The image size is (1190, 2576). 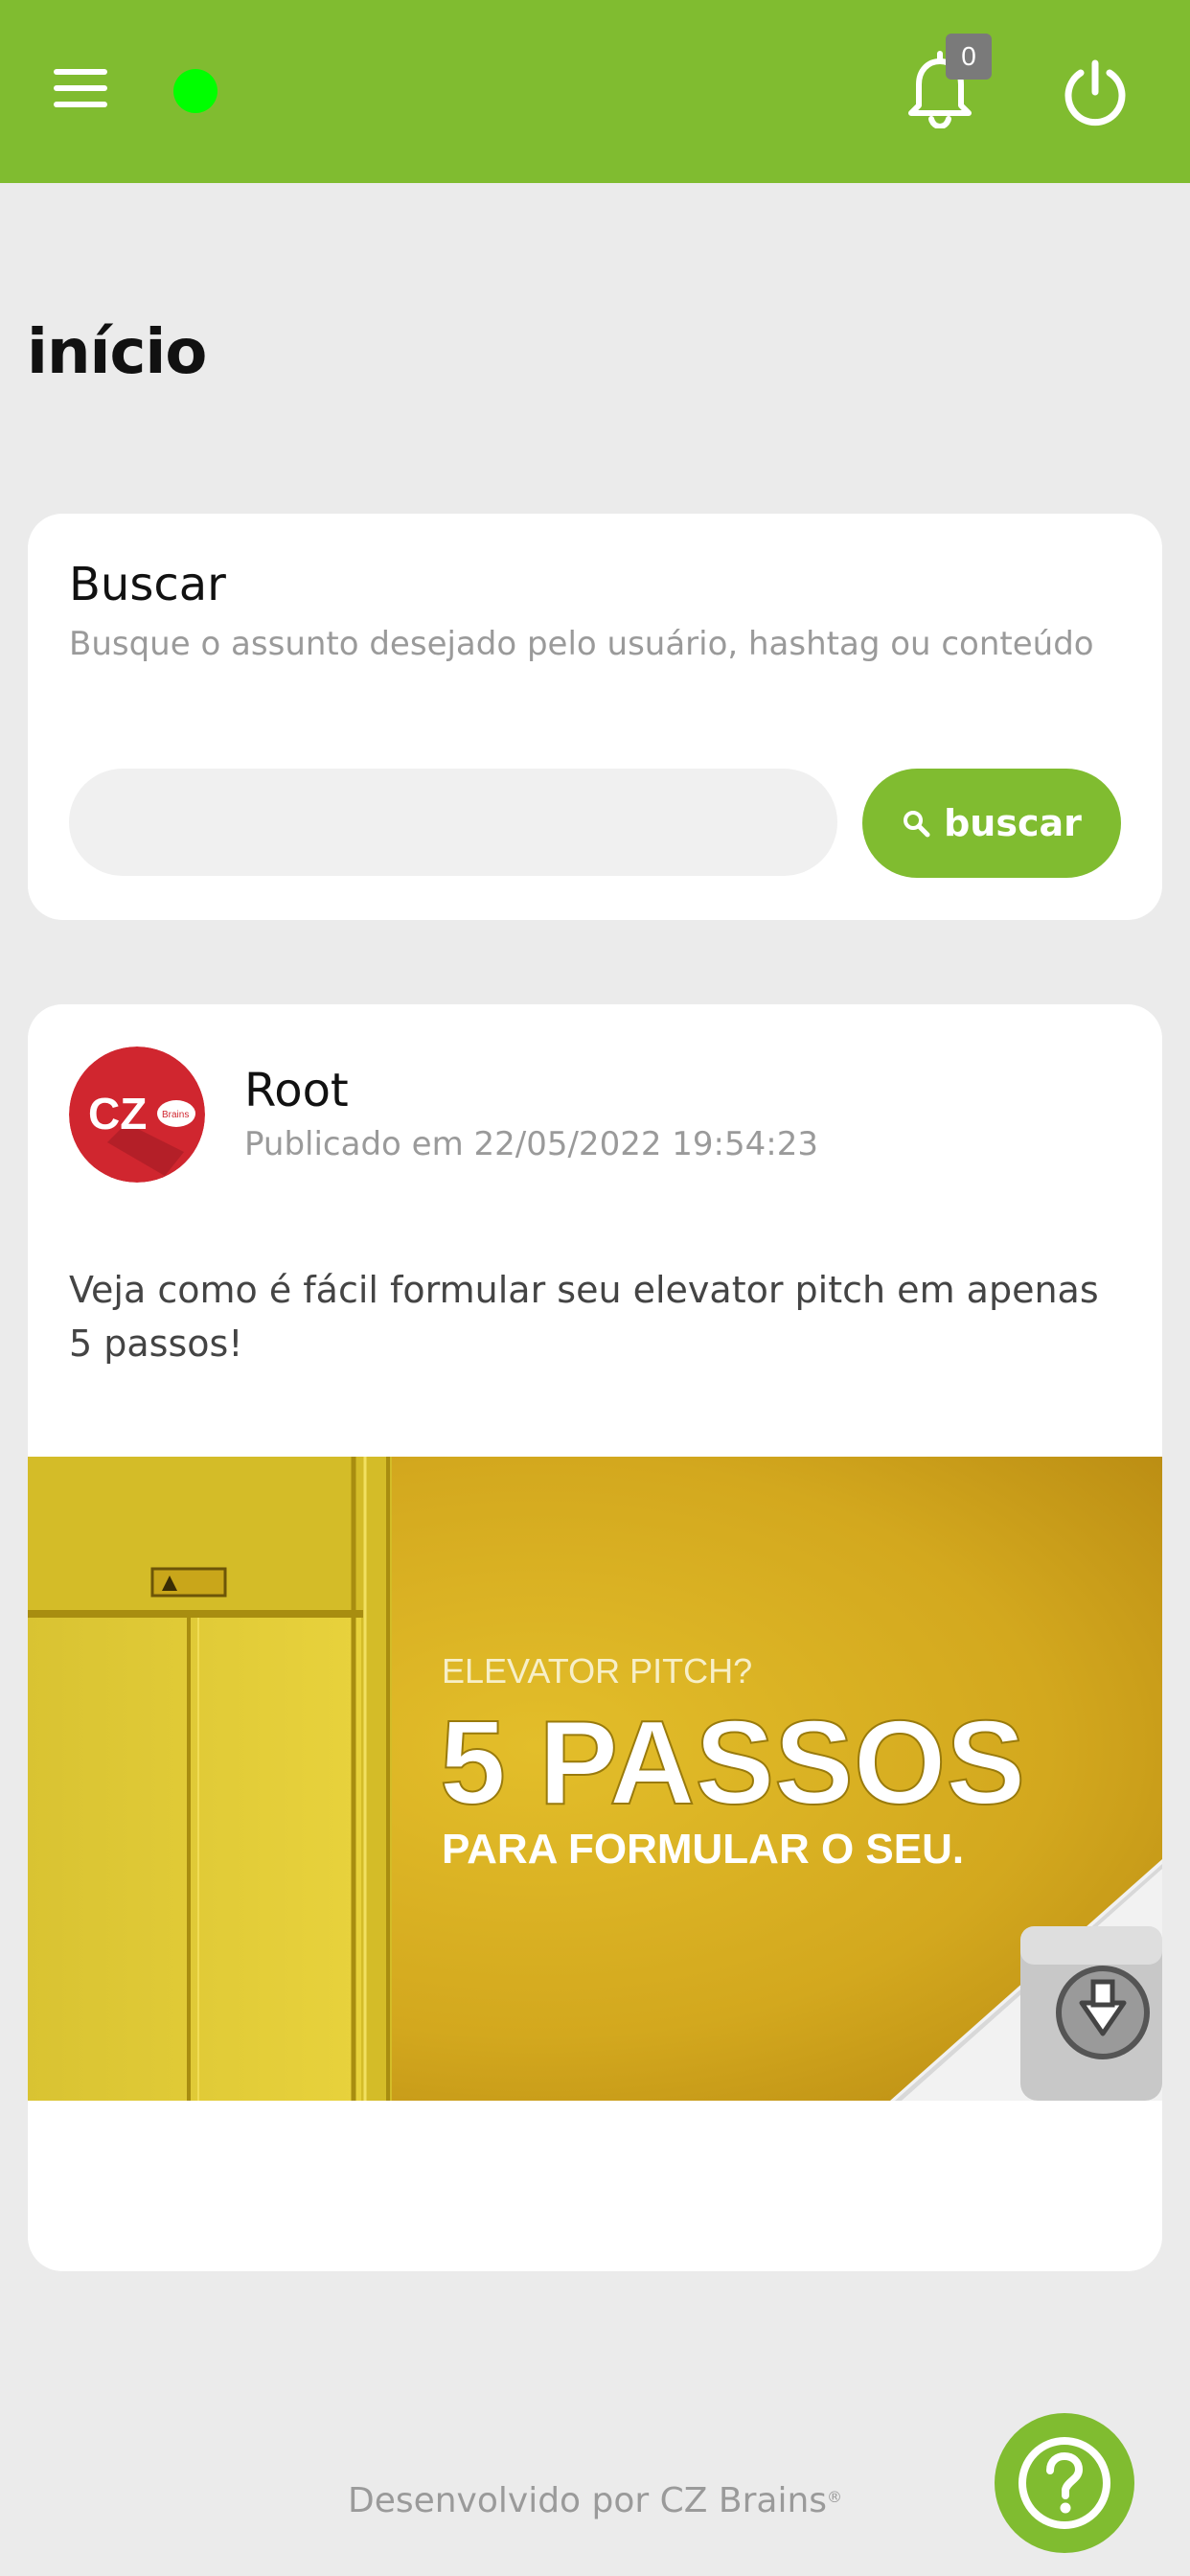 What do you see at coordinates (175, 1115) in the screenshot?
I see `avatar-logo-subtext: Brains` at bounding box center [175, 1115].